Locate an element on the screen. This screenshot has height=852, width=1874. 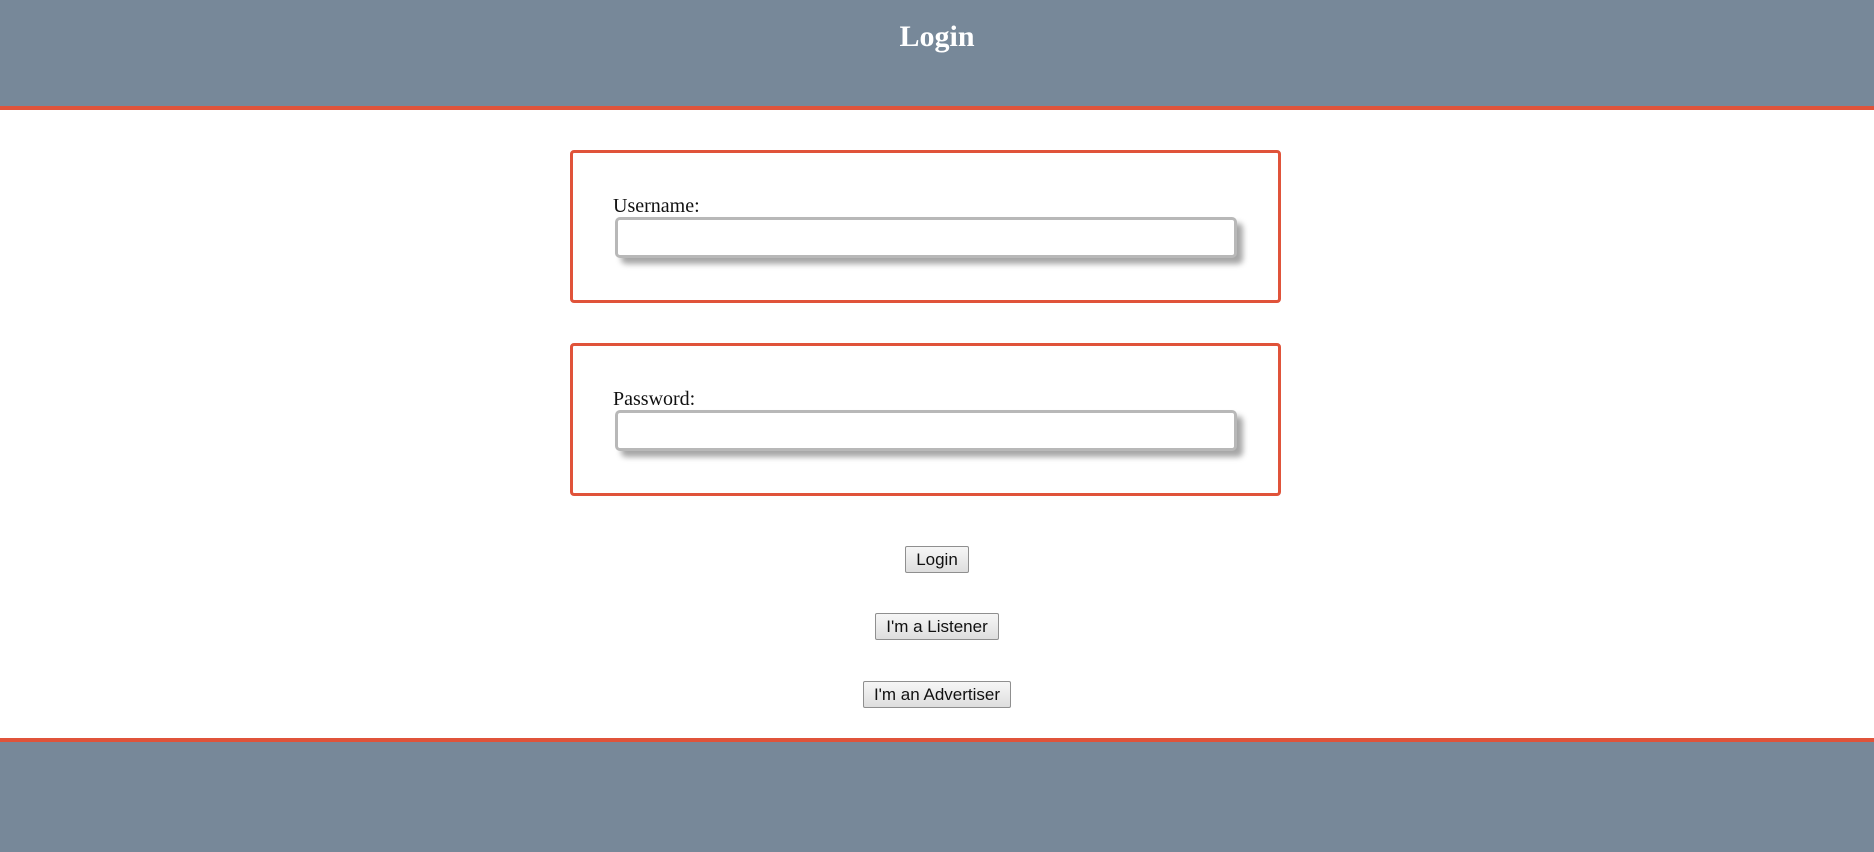
login-button-row: Login is located at coordinates (937, 559).